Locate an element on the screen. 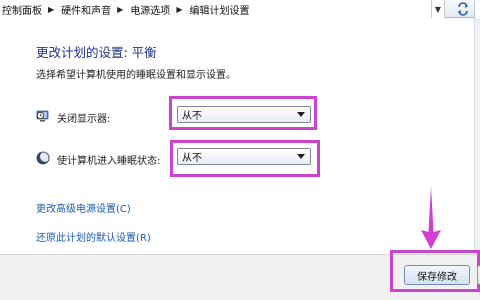 This screenshot has height=300, width=480. sleep-select: 从不 is located at coordinates (244, 156).